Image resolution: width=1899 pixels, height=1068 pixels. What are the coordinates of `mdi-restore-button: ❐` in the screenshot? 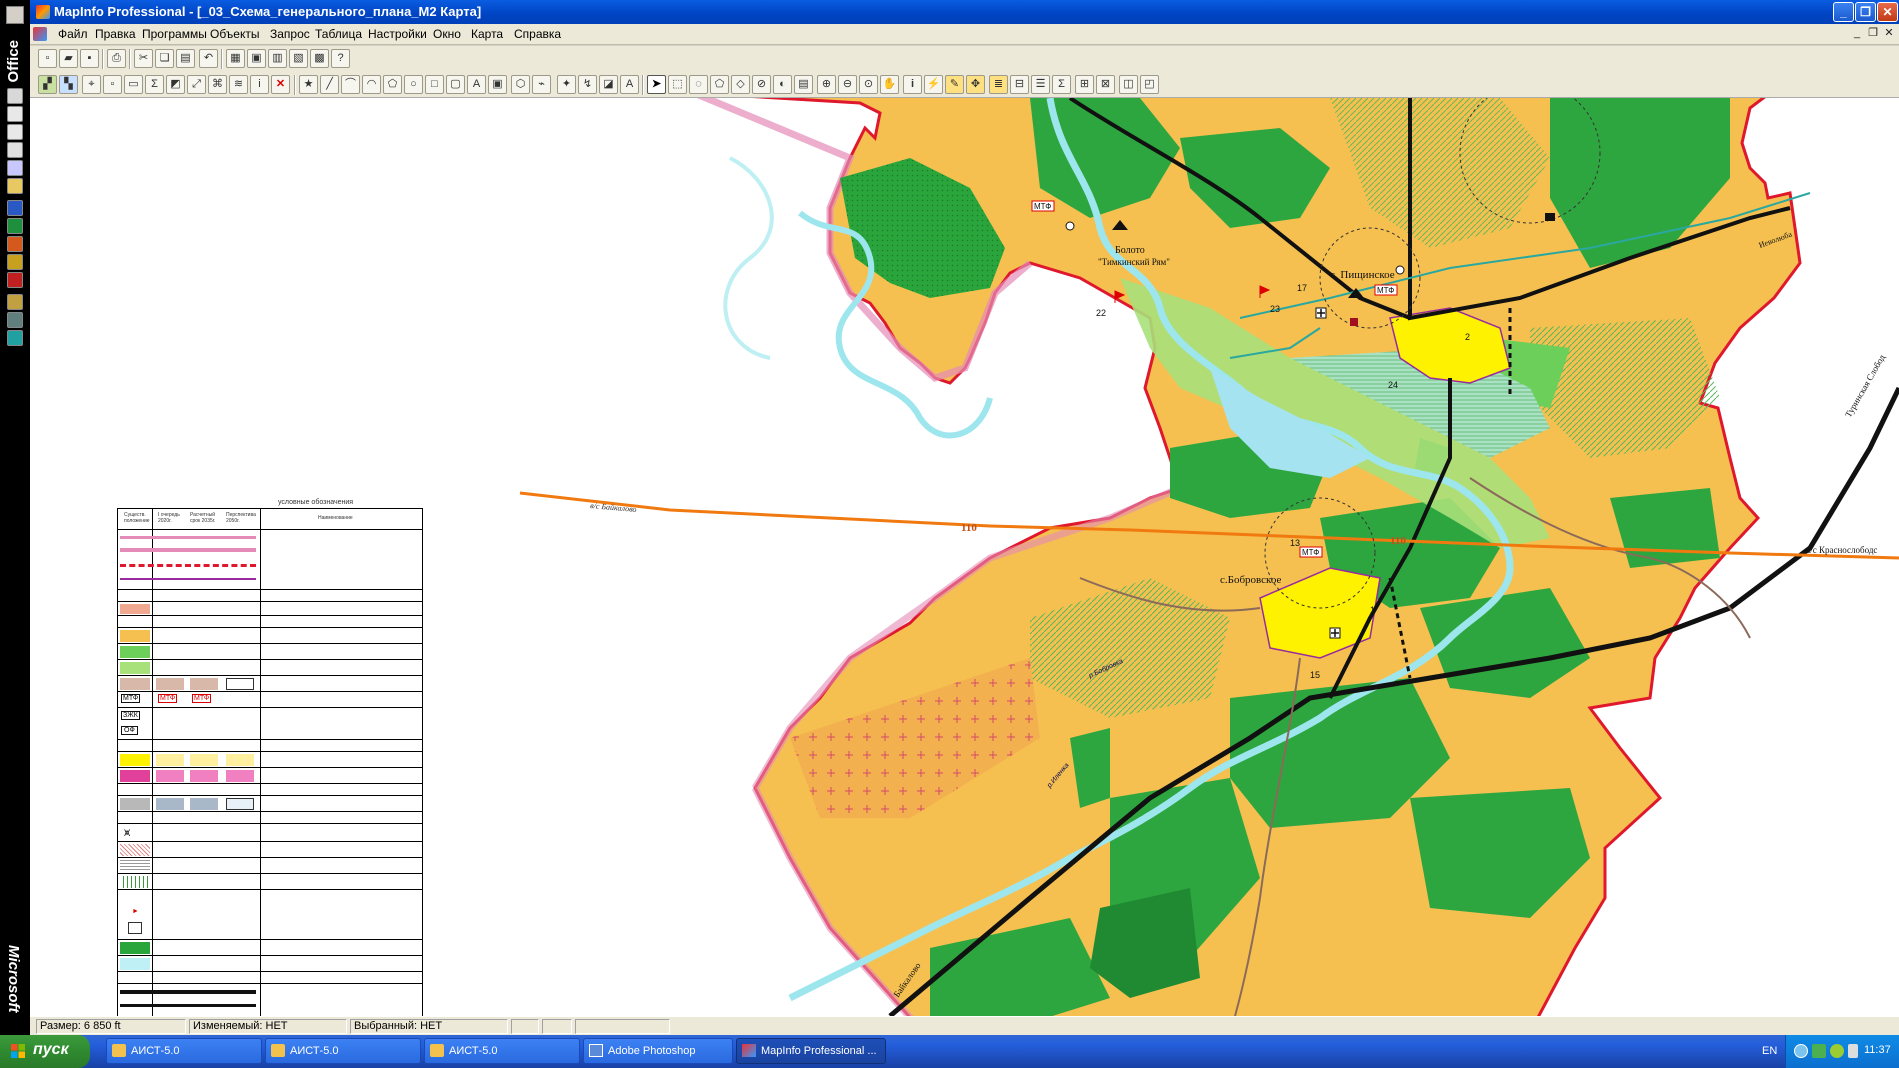 It's located at (1873, 33).